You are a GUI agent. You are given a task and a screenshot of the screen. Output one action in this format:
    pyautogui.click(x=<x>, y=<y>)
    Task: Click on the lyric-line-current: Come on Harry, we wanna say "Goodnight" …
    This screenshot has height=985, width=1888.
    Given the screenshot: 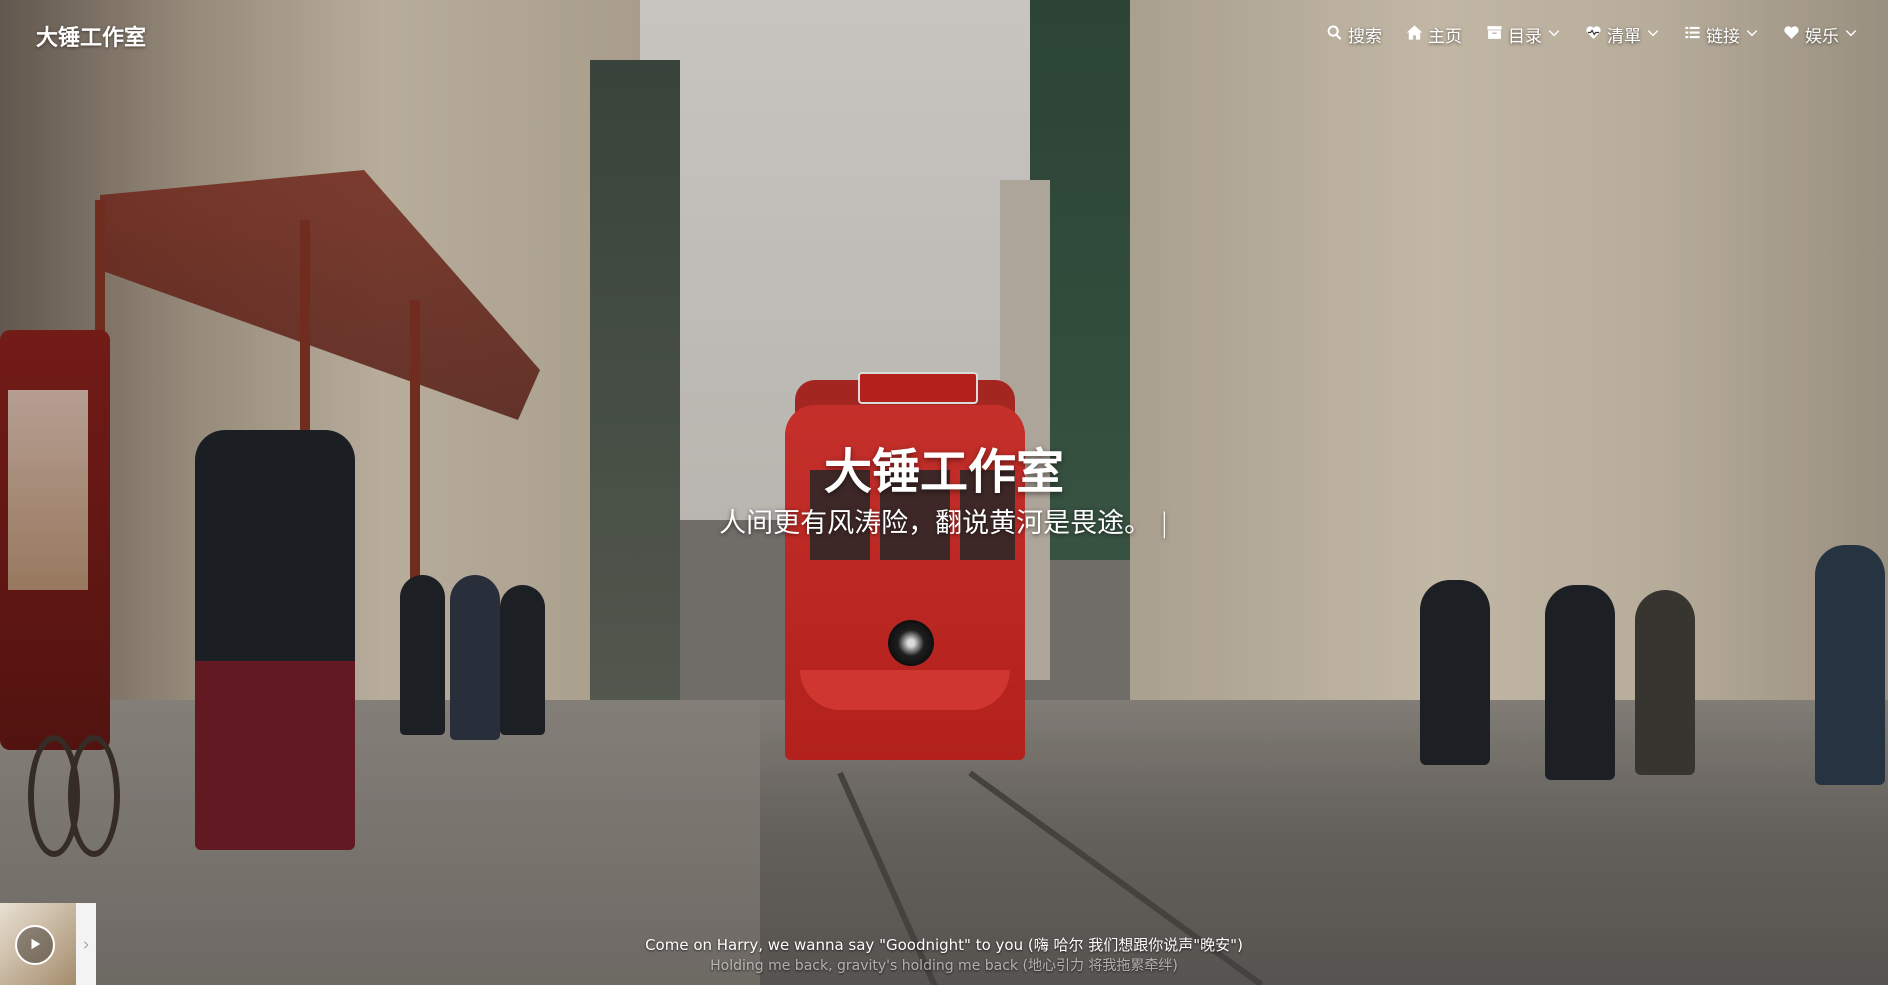 What is the action you would take?
    pyautogui.click(x=944, y=945)
    